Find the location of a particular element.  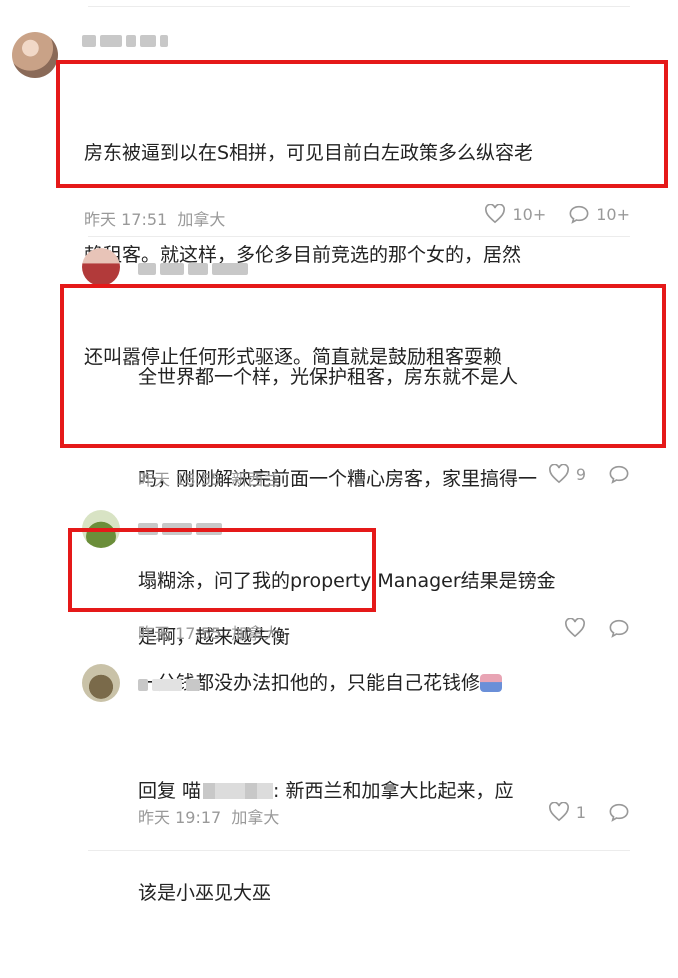

comment-text: 回复 喵: 新西兰和加拿大比起来，应 该是小巫见大巫 is located at coordinates (326, 842).